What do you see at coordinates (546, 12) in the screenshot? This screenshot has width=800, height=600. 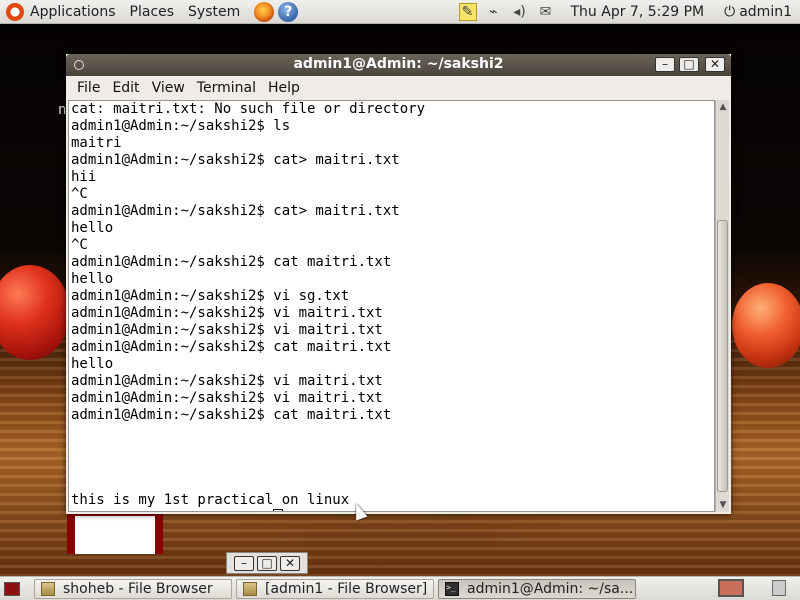 I see `mail-icon: ✉` at bounding box center [546, 12].